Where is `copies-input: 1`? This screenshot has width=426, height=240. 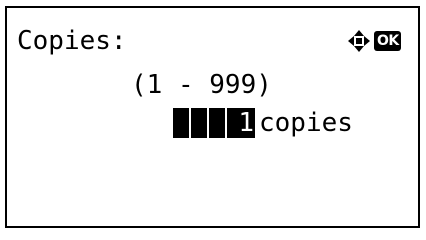
copies-input: 1 is located at coordinates (214, 123).